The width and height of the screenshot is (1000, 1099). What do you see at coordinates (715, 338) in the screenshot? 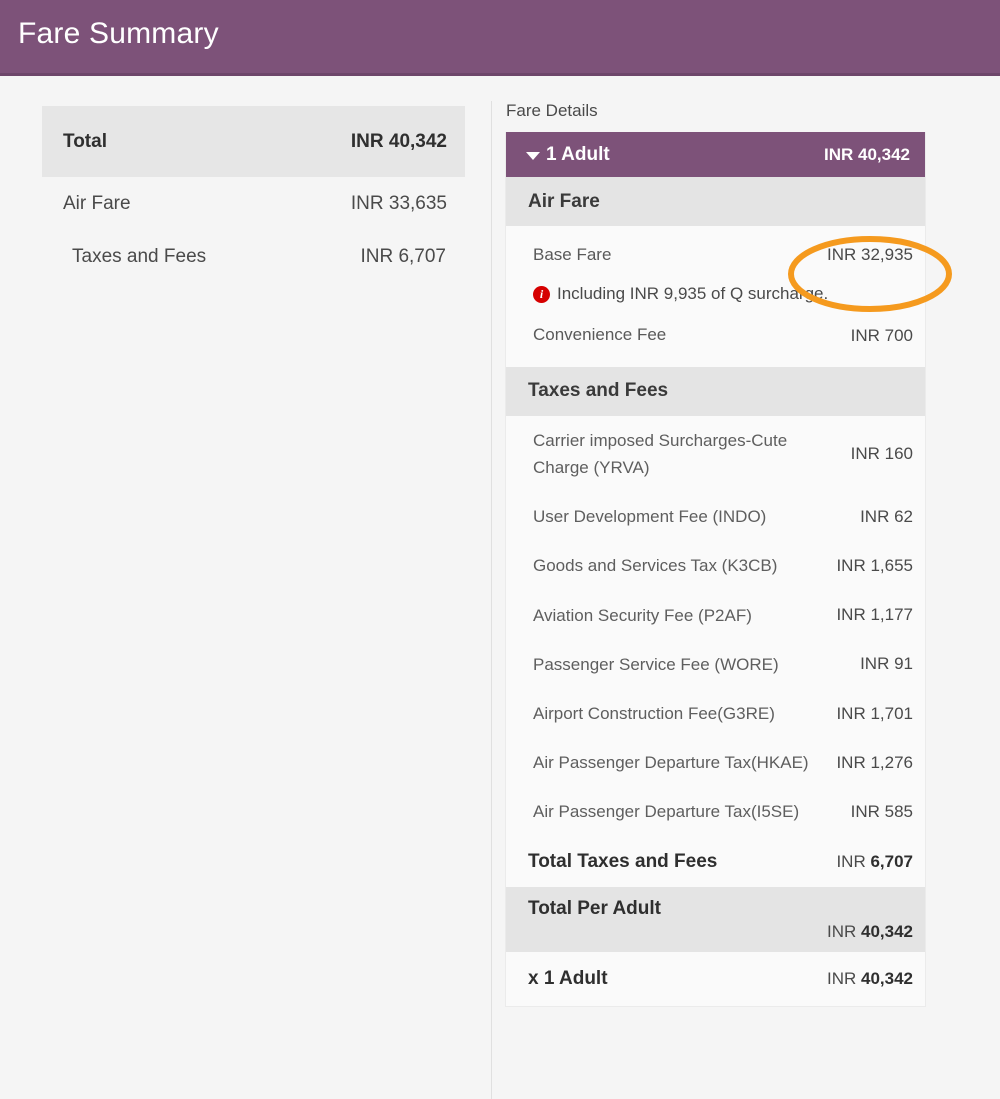
I see `row-convenience-fee: Convenience Fee INR 700` at bounding box center [715, 338].